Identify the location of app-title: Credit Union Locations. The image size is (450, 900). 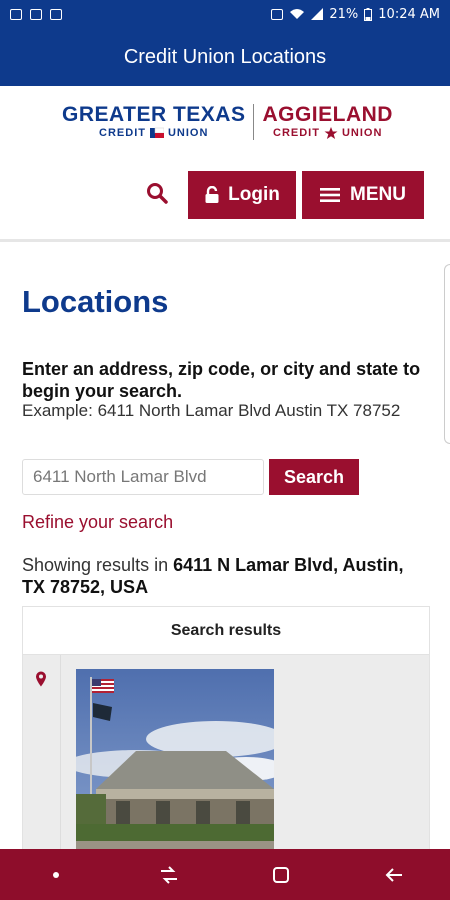
(225, 56).